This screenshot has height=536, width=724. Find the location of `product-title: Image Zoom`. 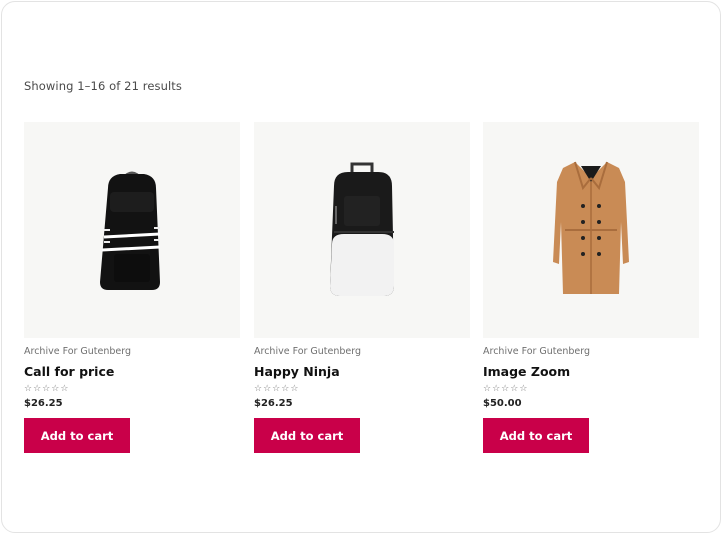

product-title: Image Zoom is located at coordinates (591, 371).